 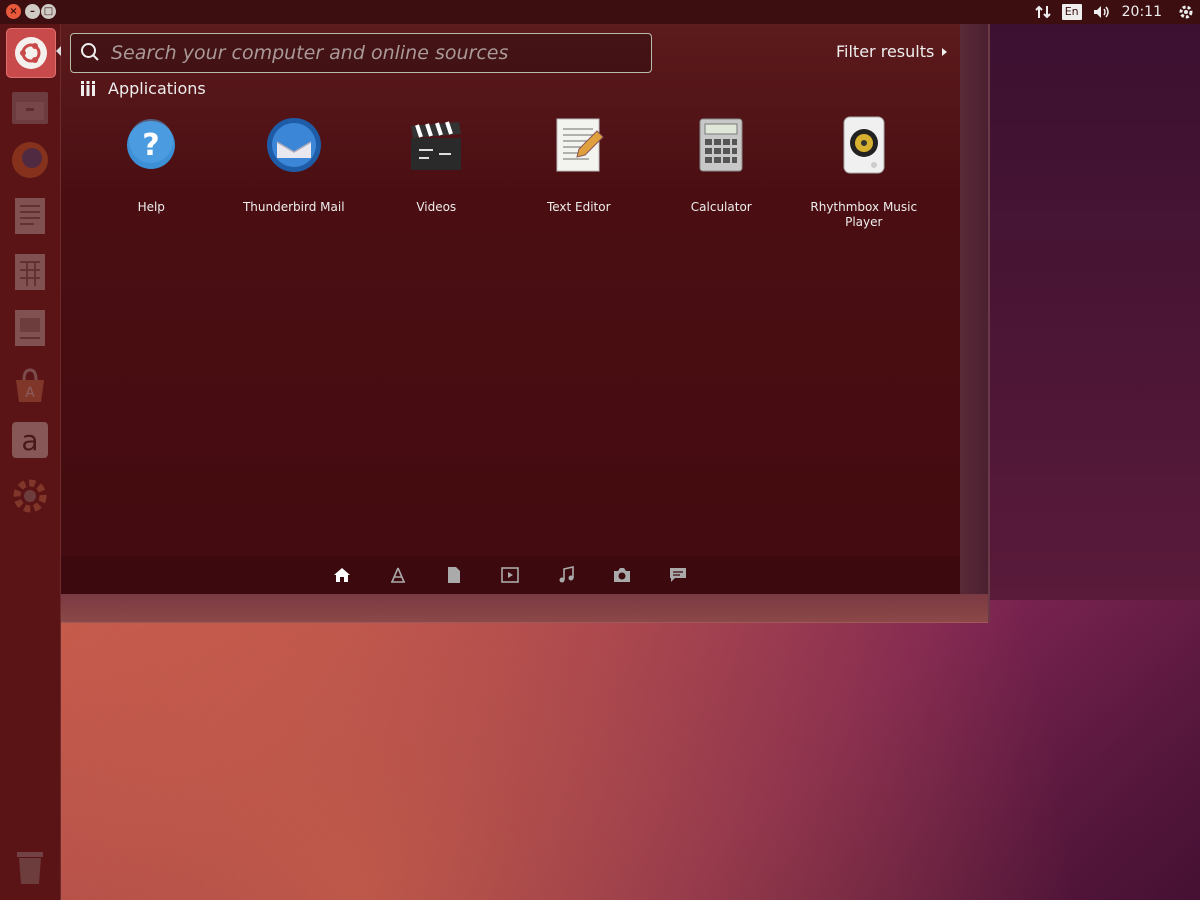 I want to click on app-label: Help, so click(x=151, y=207).